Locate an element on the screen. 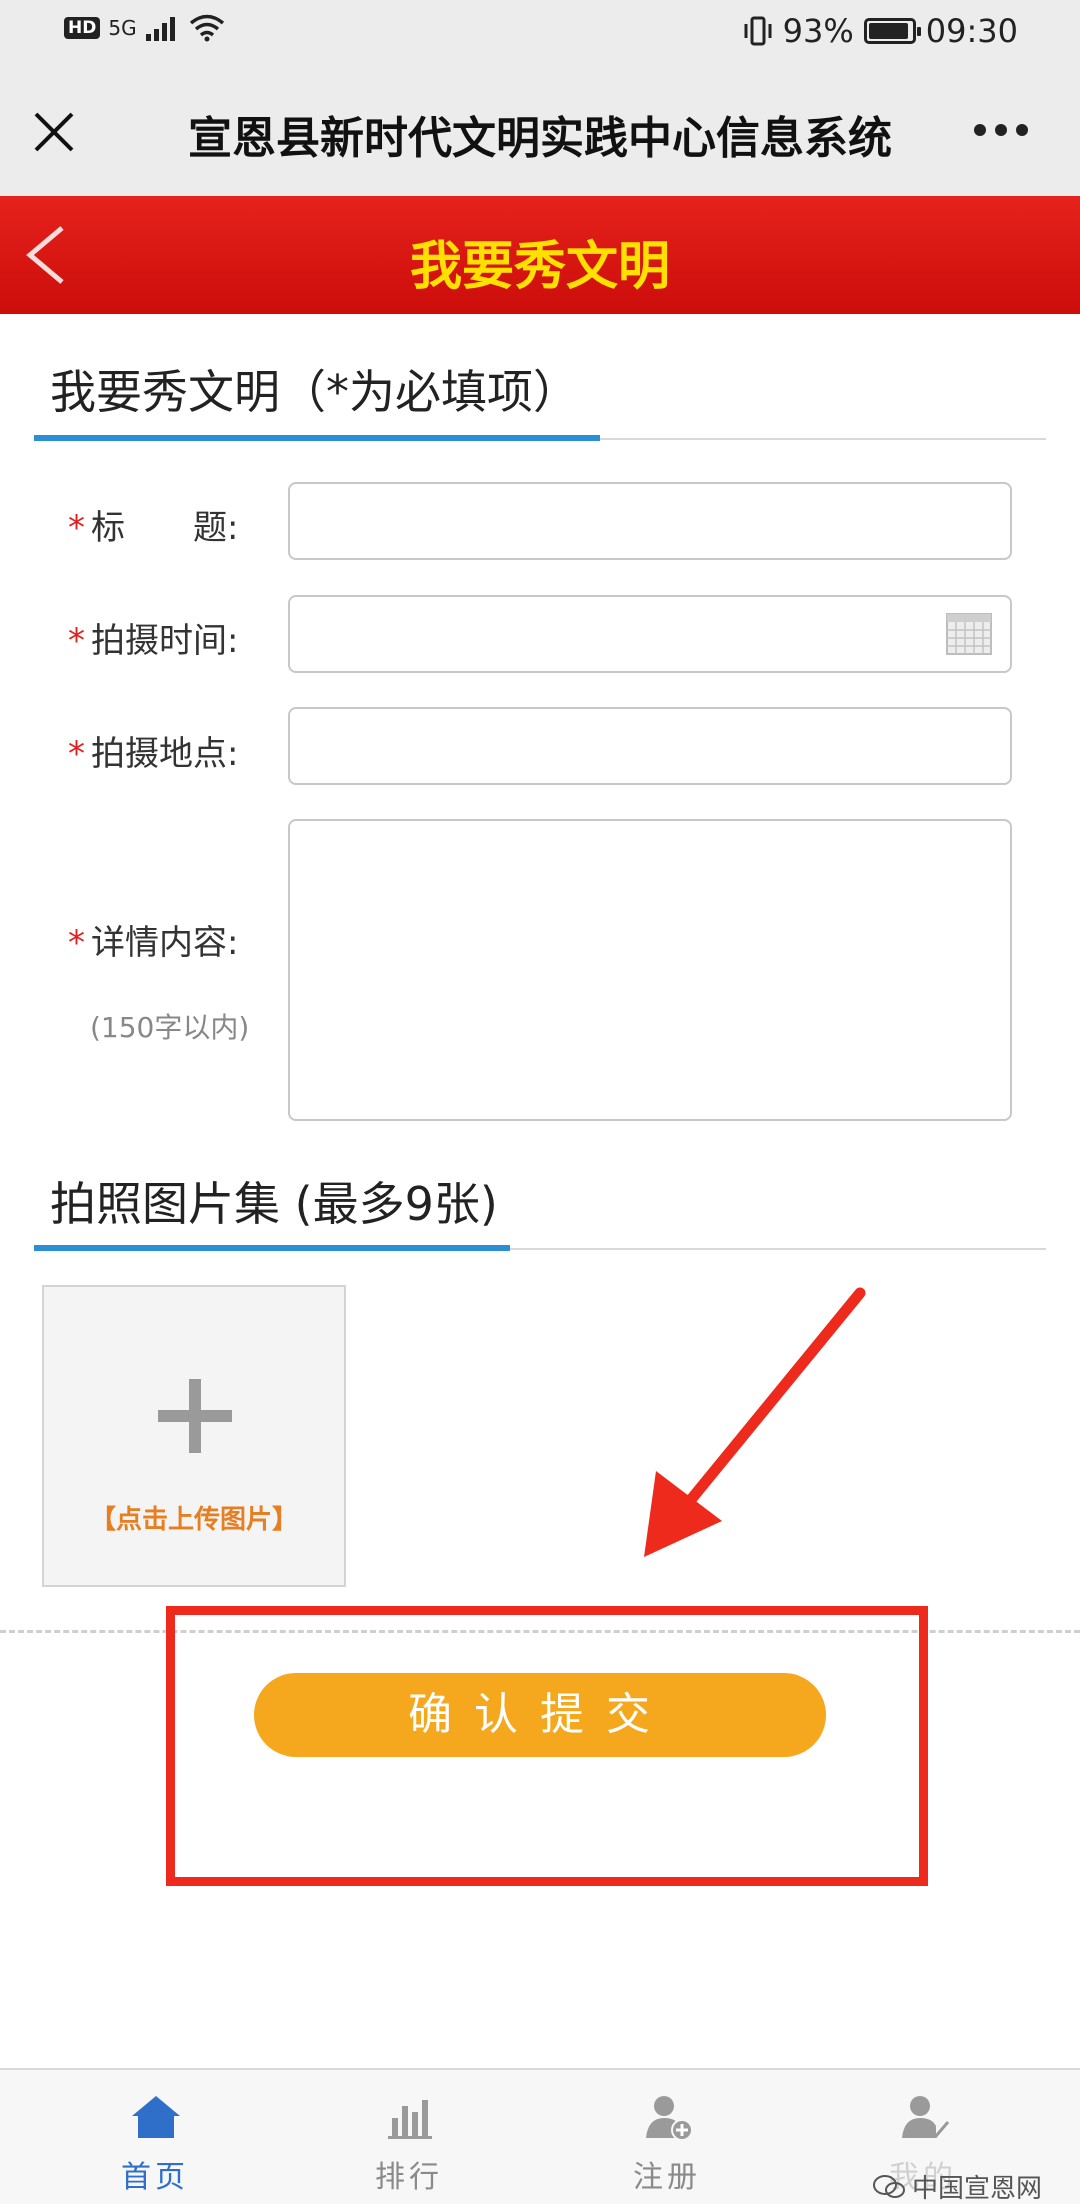  user-check-icon is located at coordinates (926, 2117).